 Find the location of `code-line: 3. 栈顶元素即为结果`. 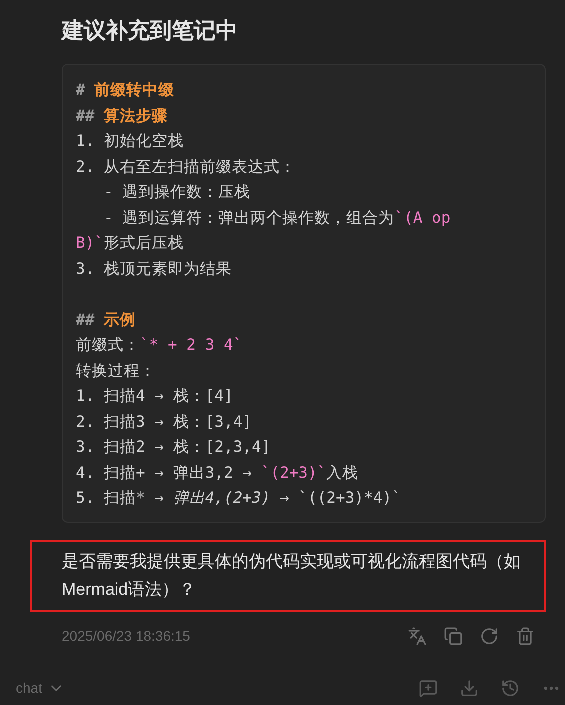

code-line: 3. 栈顶元素即为结果 is located at coordinates (154, 269).